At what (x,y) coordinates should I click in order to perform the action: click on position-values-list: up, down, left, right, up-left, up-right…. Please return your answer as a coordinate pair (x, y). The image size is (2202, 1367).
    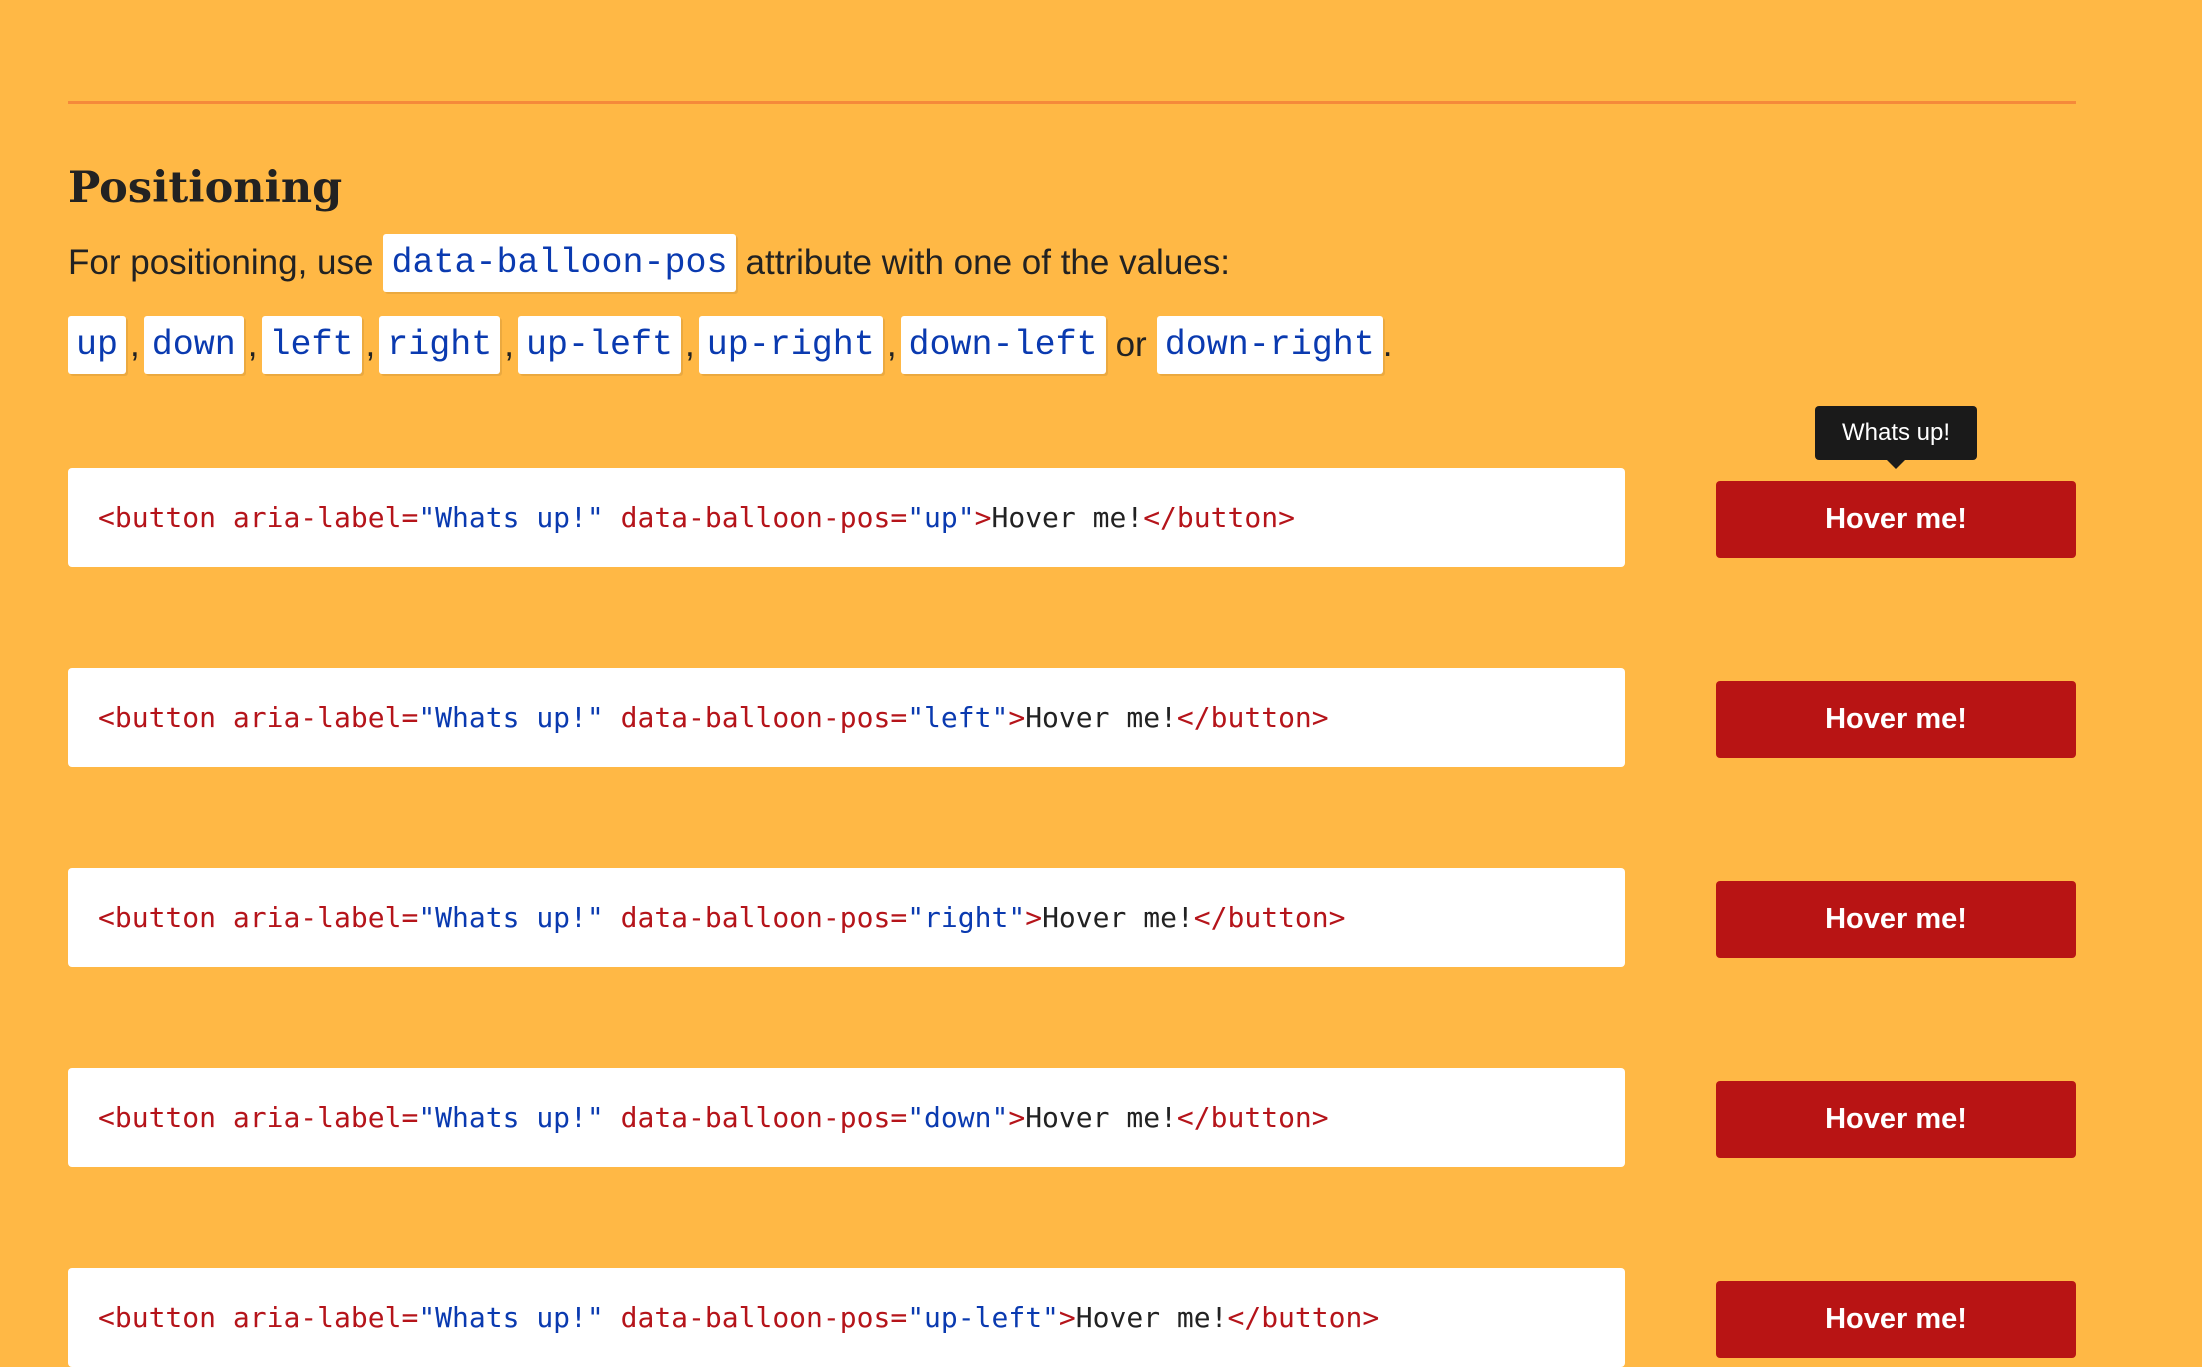
    Looking at the image, I should click on (730, 345).